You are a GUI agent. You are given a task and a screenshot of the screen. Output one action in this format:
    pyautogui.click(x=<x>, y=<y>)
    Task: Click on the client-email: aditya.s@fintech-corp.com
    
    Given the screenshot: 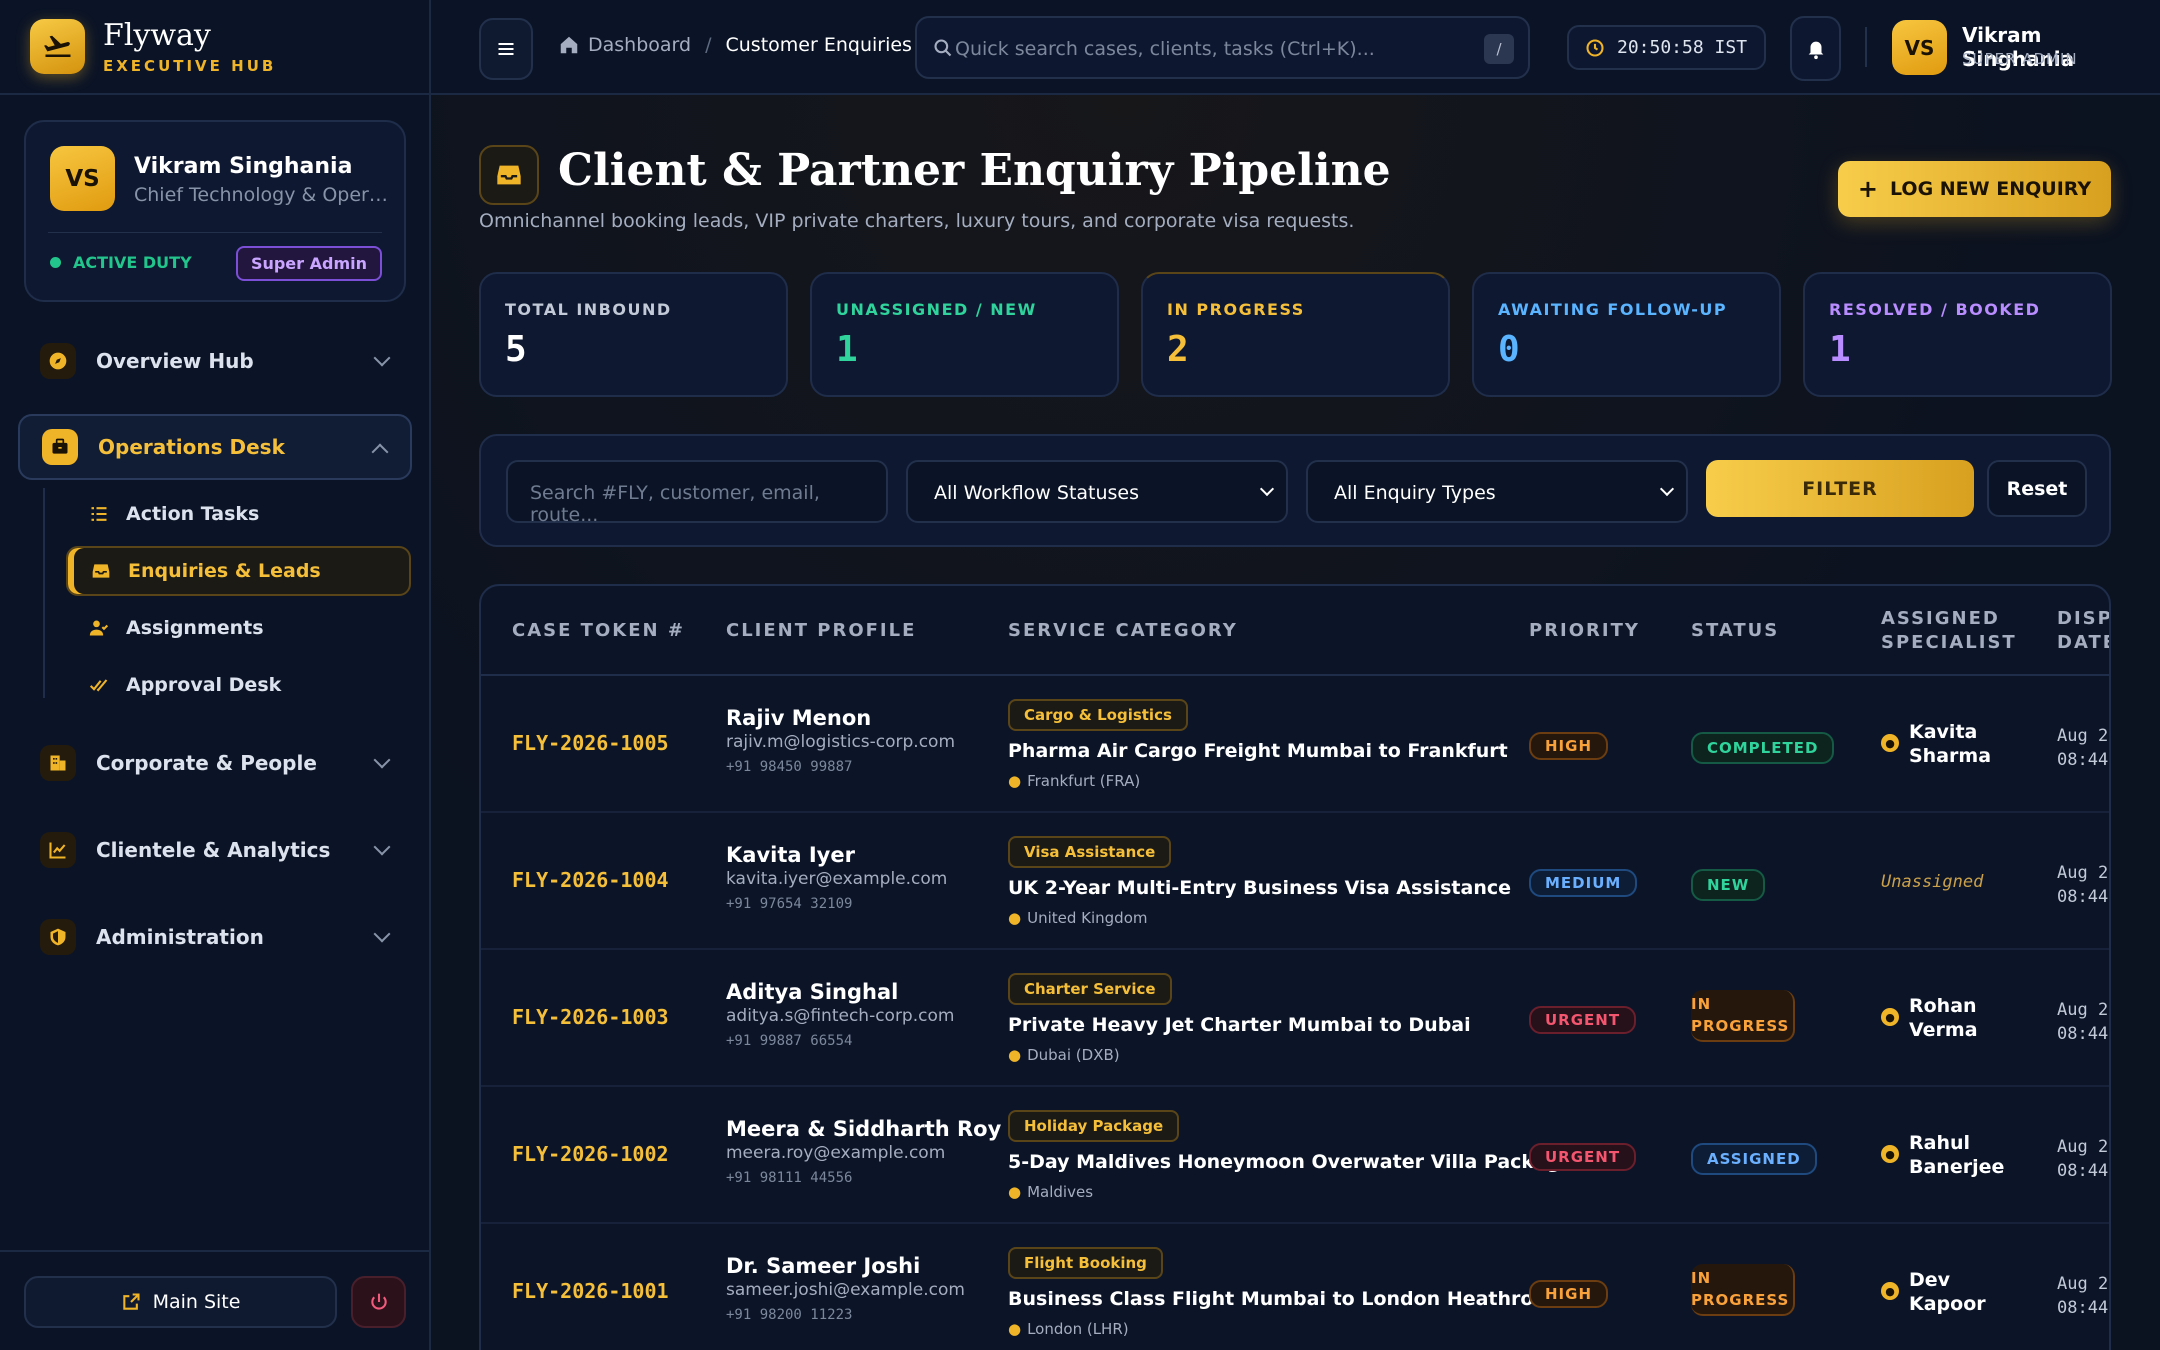 What is the action you would take?
    pyautogui.click(x=840, y=1016)
    